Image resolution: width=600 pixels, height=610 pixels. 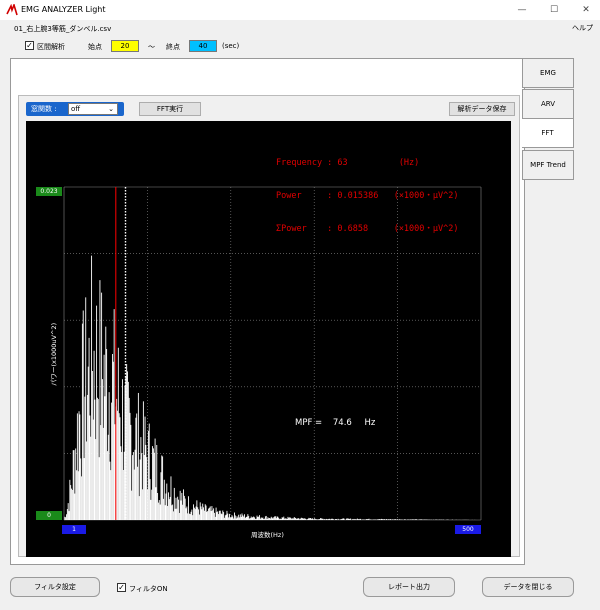 I want to click on filter-on-label: フィルタON, so click(x=148, y=589).